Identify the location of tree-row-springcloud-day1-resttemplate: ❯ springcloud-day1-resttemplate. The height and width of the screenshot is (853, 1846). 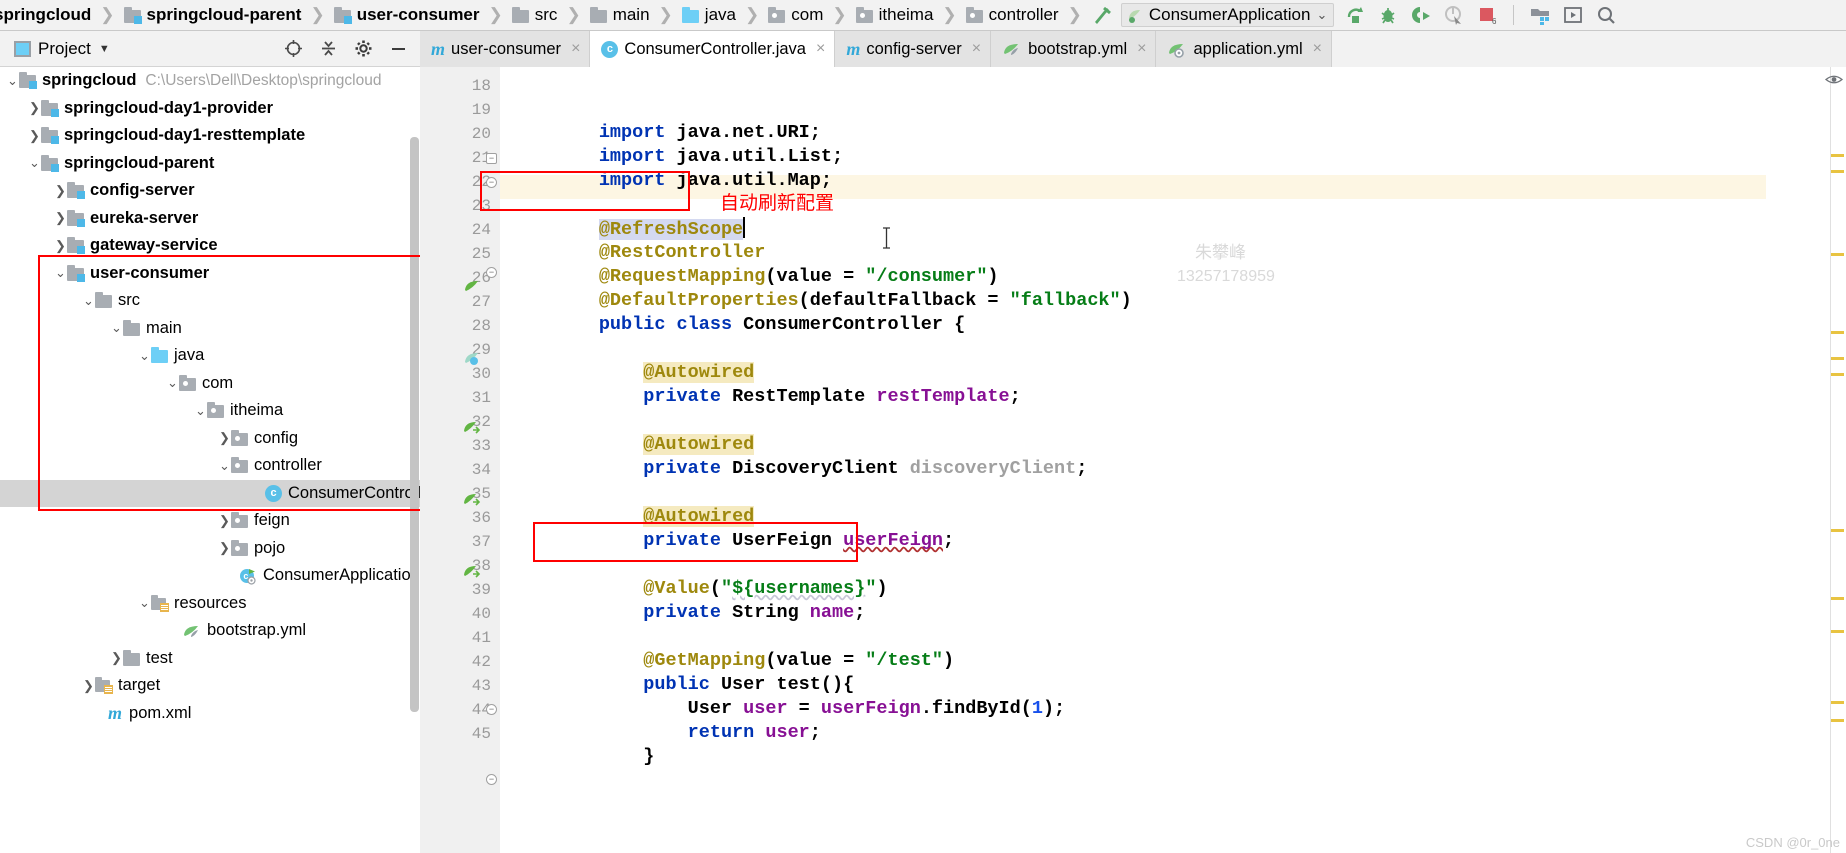
(210, 136).